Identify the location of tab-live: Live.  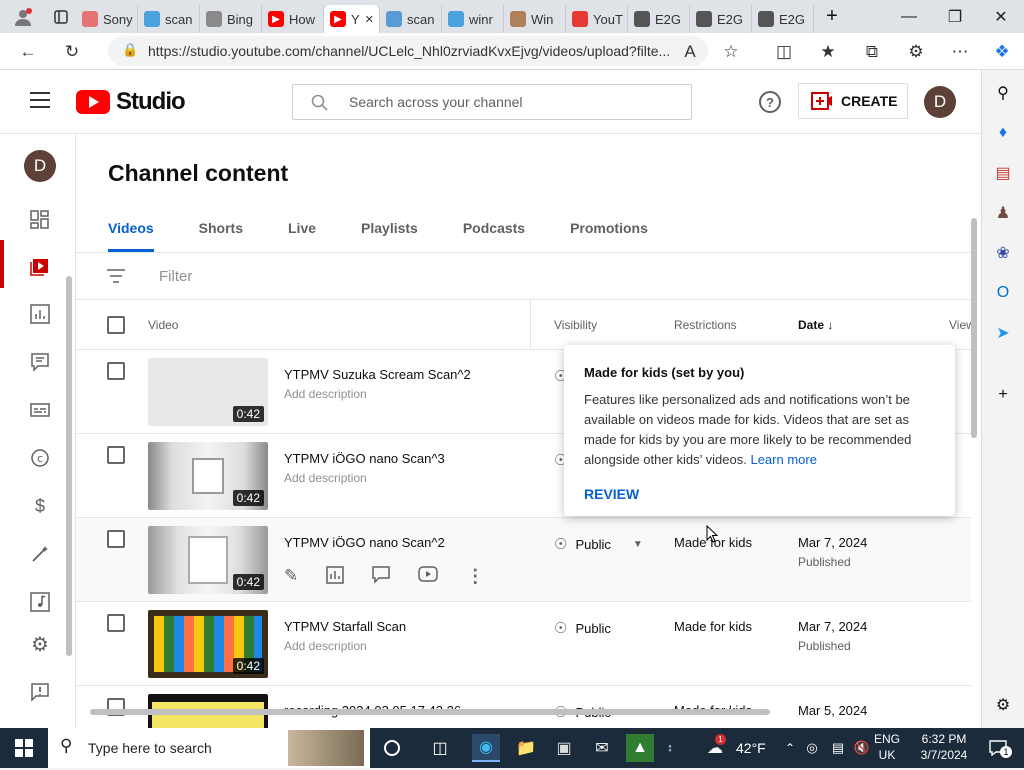
(302, 236).